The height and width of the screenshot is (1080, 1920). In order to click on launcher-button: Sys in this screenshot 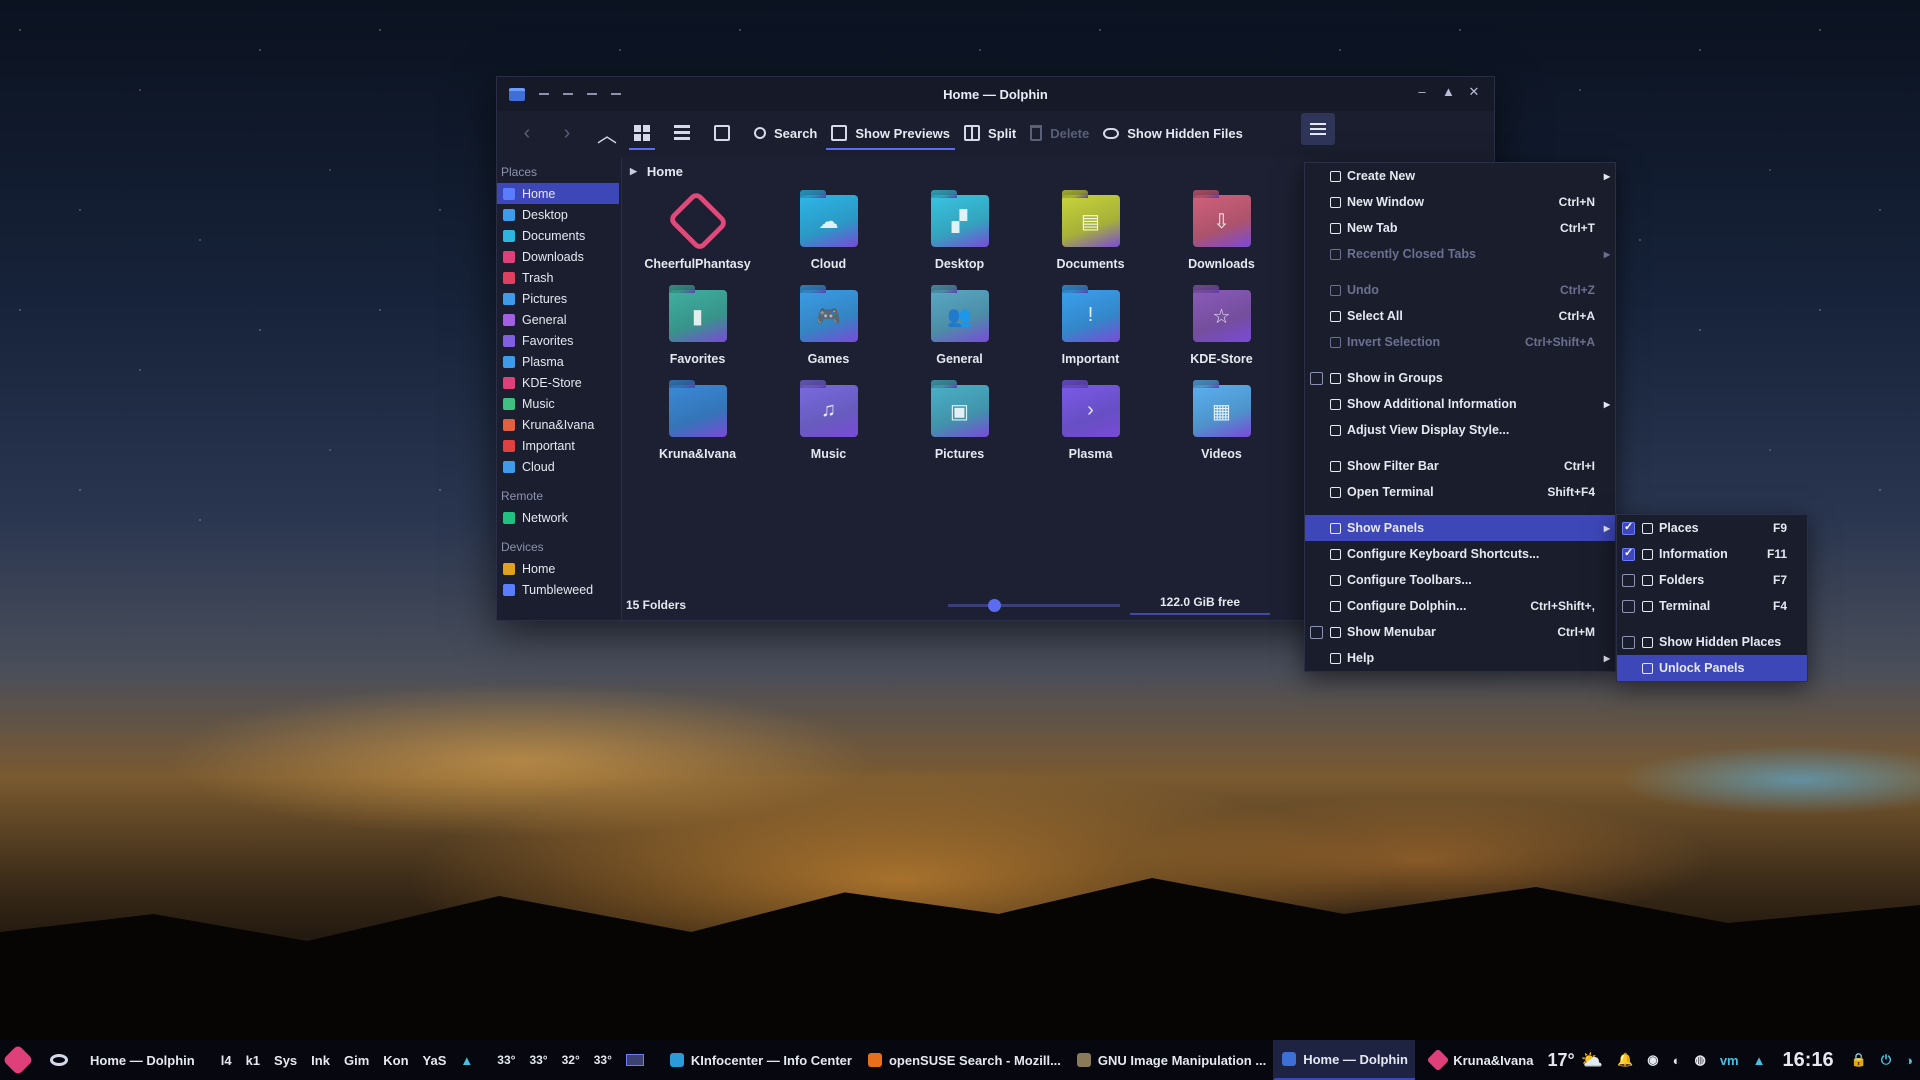, I will do `click(285, 1060)`.